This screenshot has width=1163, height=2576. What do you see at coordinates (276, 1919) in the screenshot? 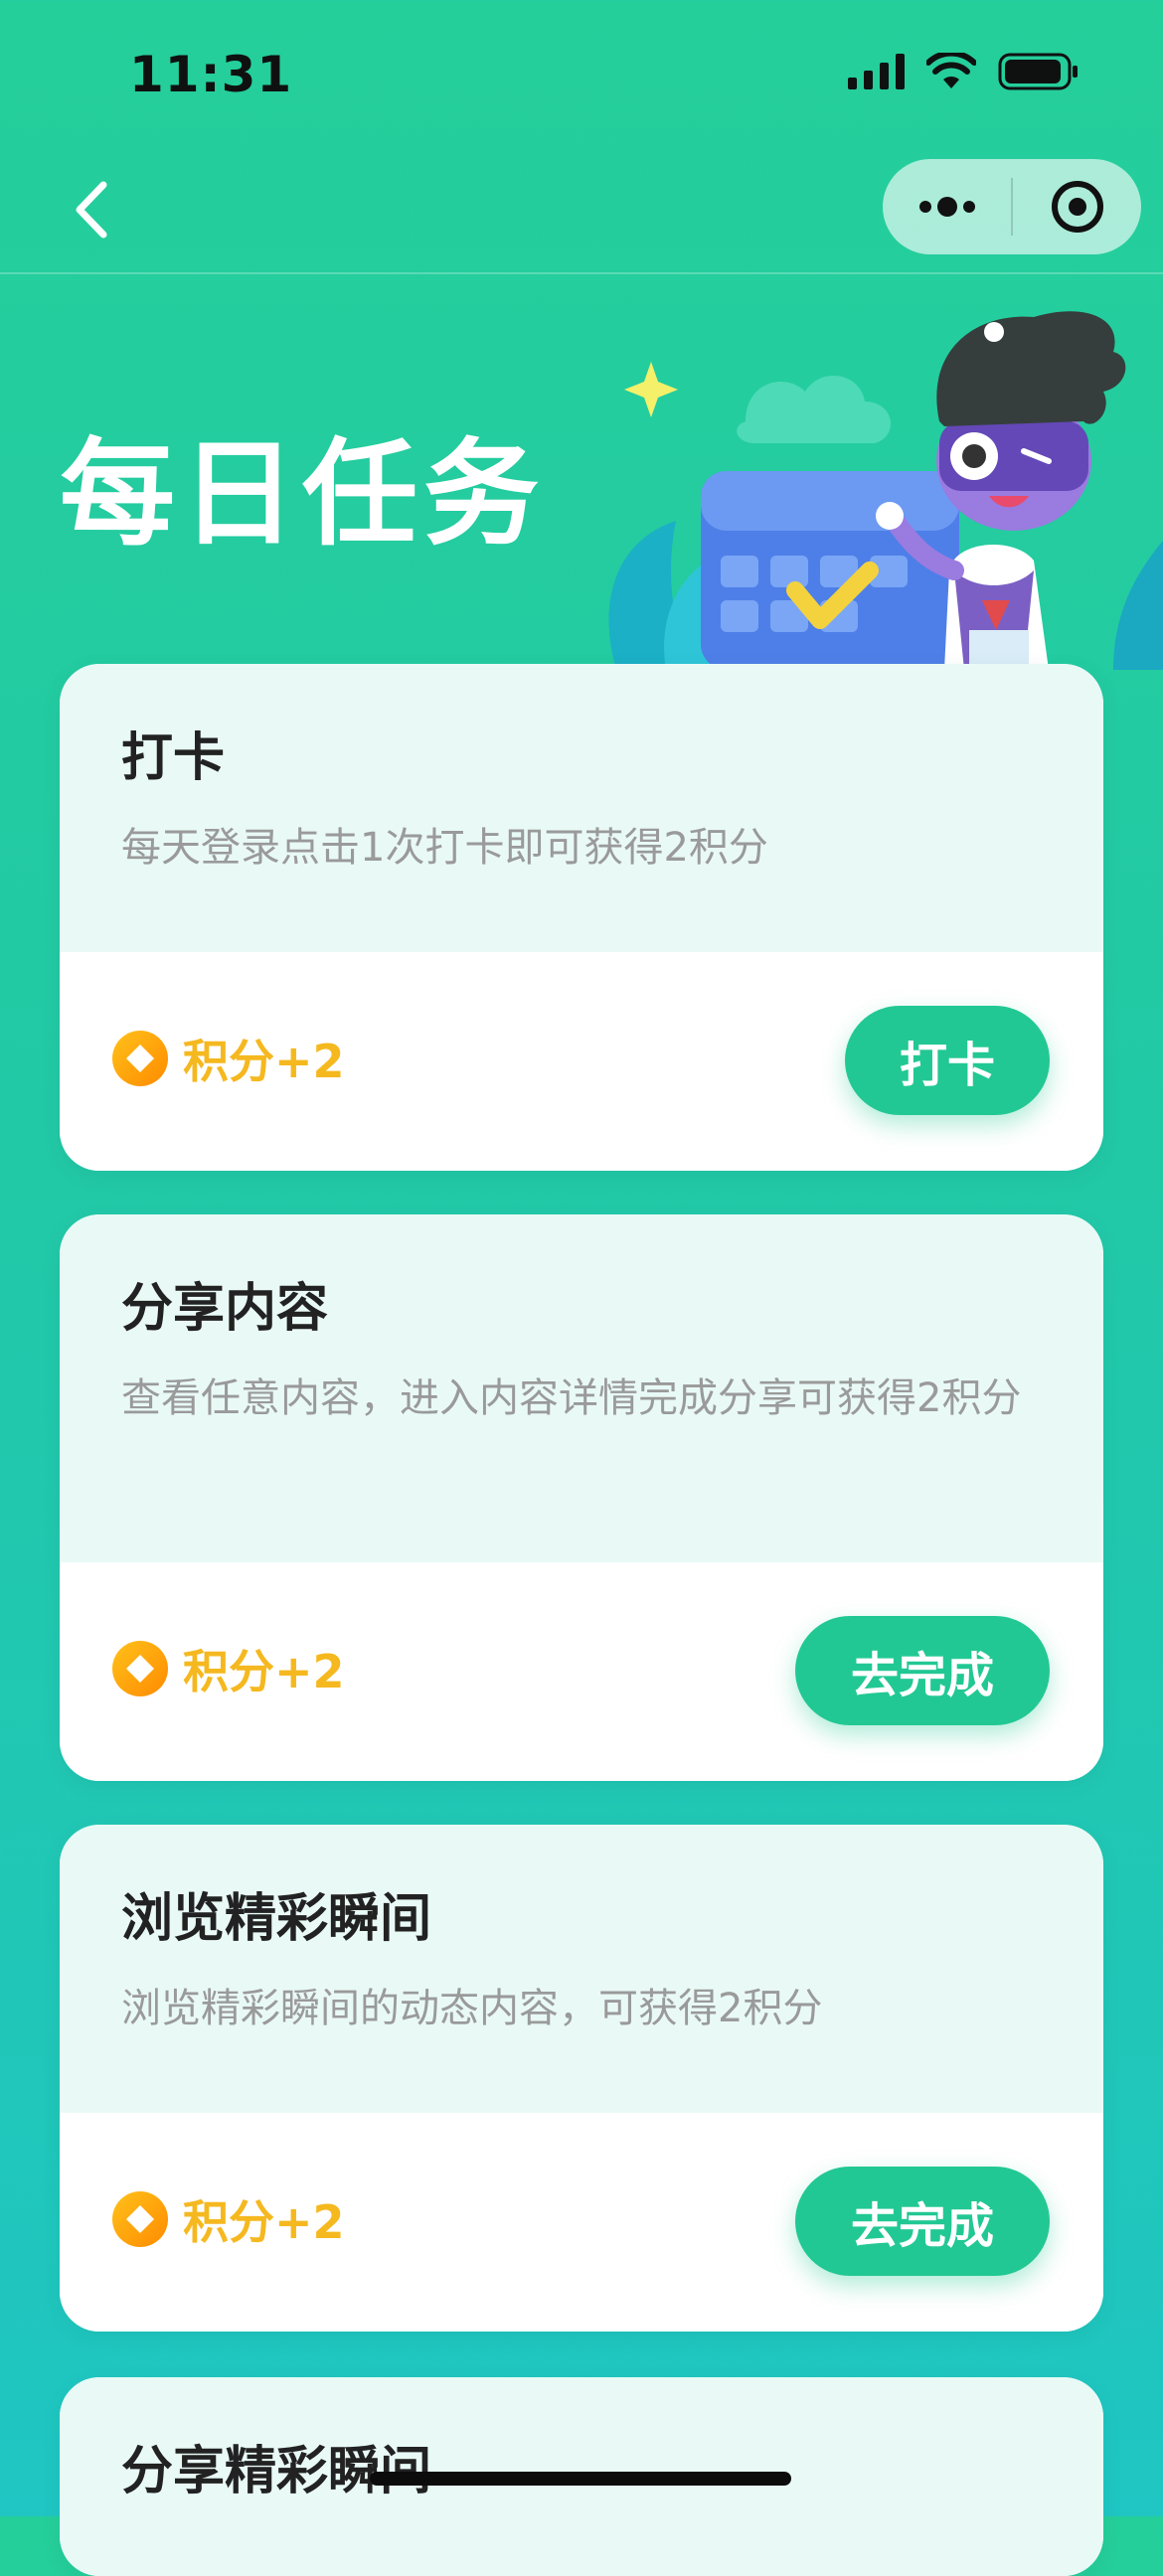
I see `task-title: 浏览精彩瞬间` at bounding box center [276, 1919].